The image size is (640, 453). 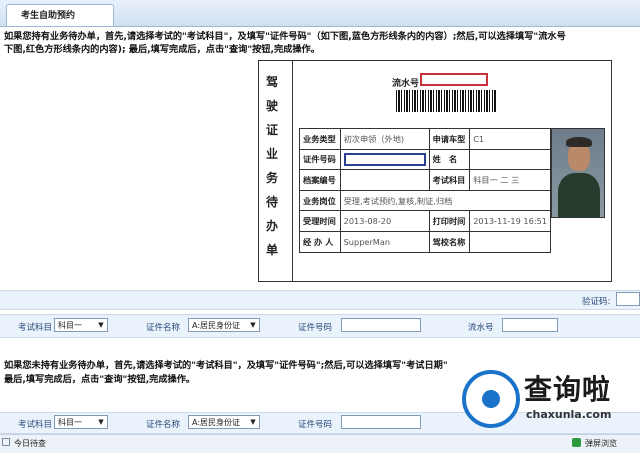 I want to click on vertical-title: 驾驶证业务待办单, so click(x=272, y=166).